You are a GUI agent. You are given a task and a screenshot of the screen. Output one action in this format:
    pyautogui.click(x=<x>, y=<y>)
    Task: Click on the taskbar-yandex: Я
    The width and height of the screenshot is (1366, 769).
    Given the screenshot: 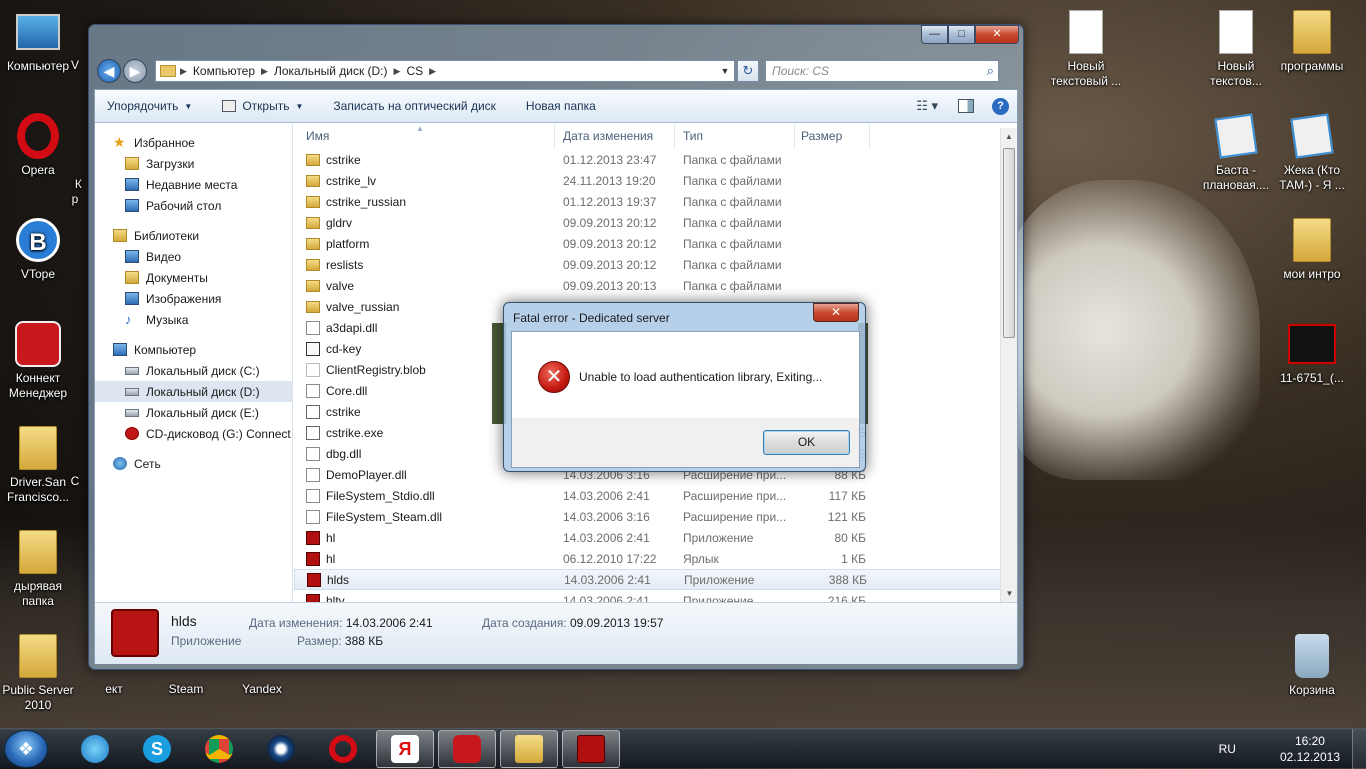 What is the action you would take?
    pyautogui.click(x=405, y=748)
    